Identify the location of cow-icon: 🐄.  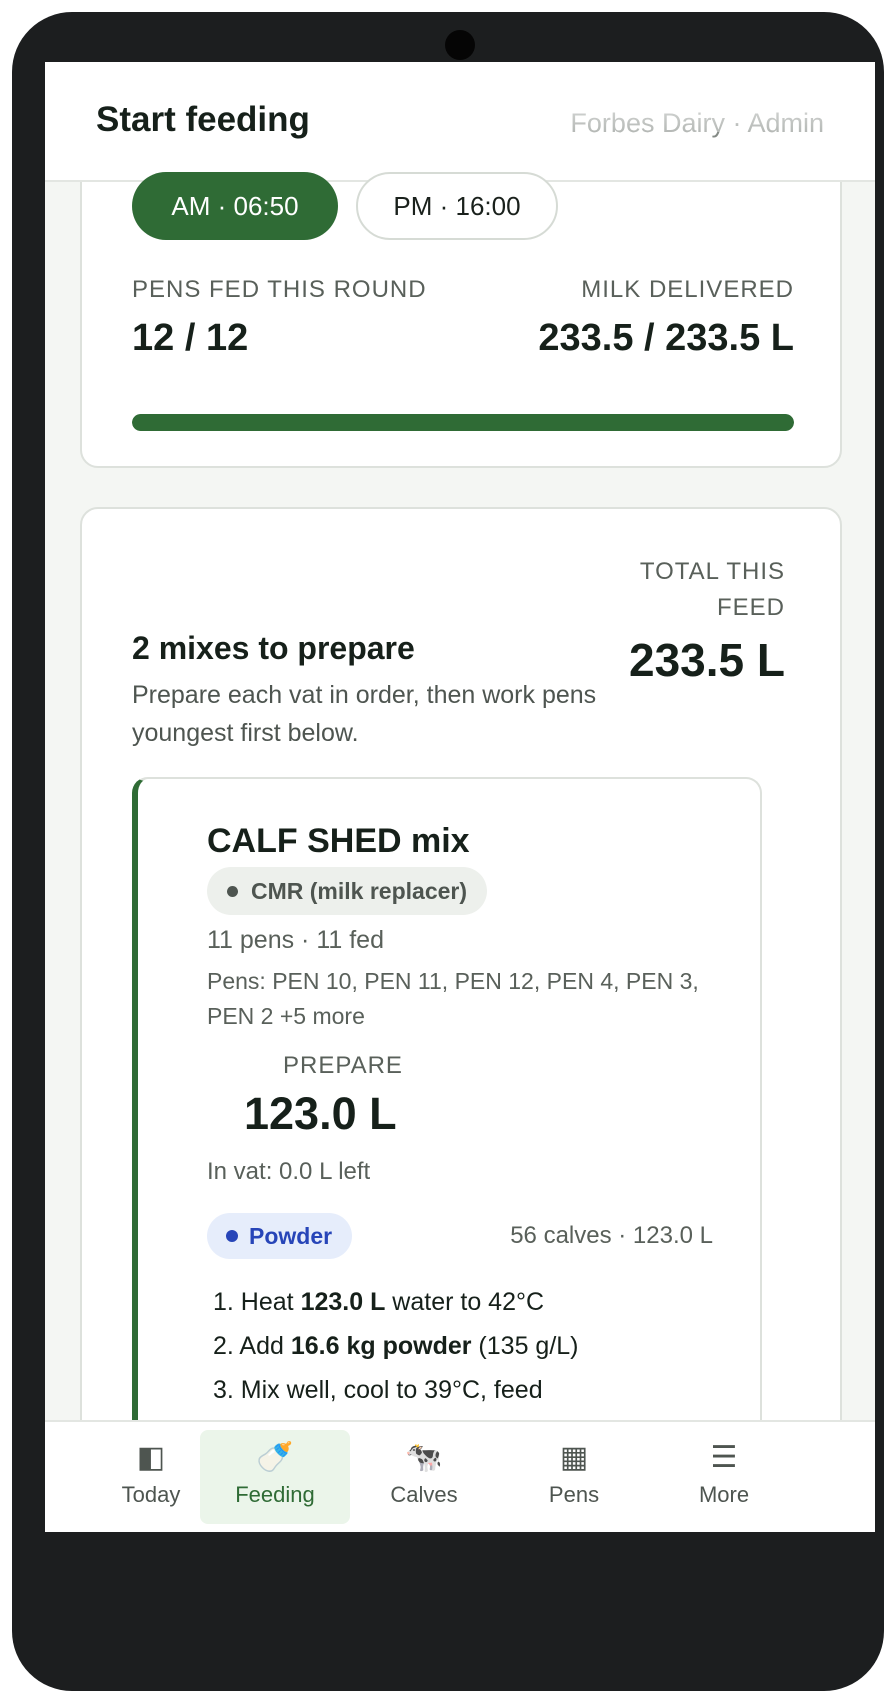
(424, 1457).